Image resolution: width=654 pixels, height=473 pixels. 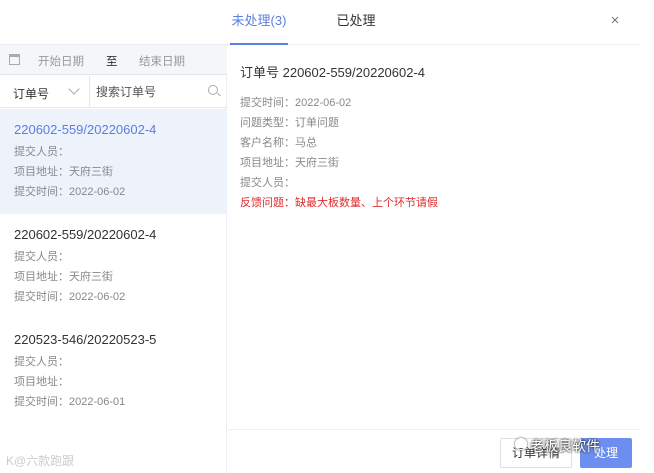 I want to click on watermark-right: 老板良软件, so click(x=565, y=446).